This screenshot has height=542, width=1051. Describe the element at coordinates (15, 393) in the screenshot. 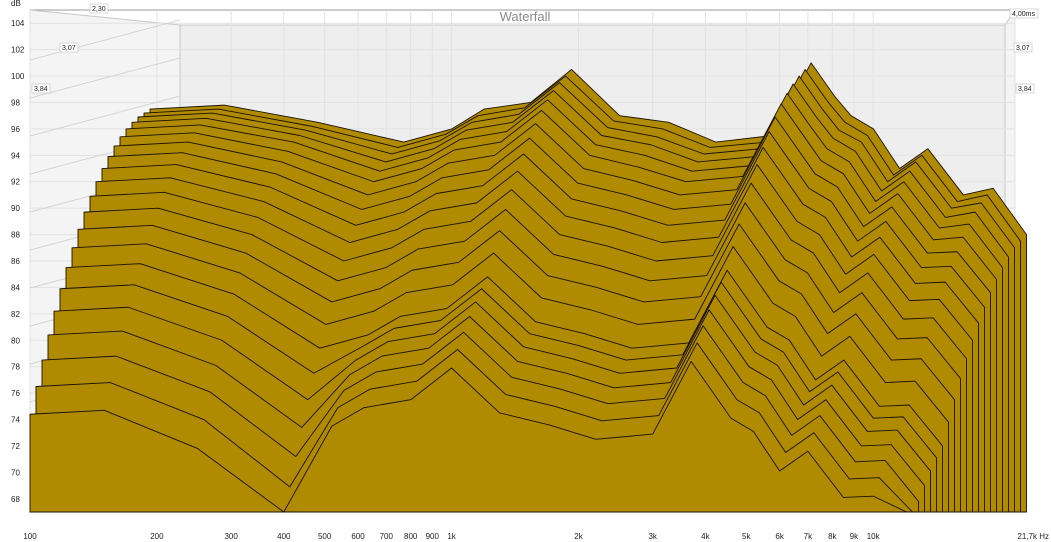

I see `y-tick-label: 76` at that location.